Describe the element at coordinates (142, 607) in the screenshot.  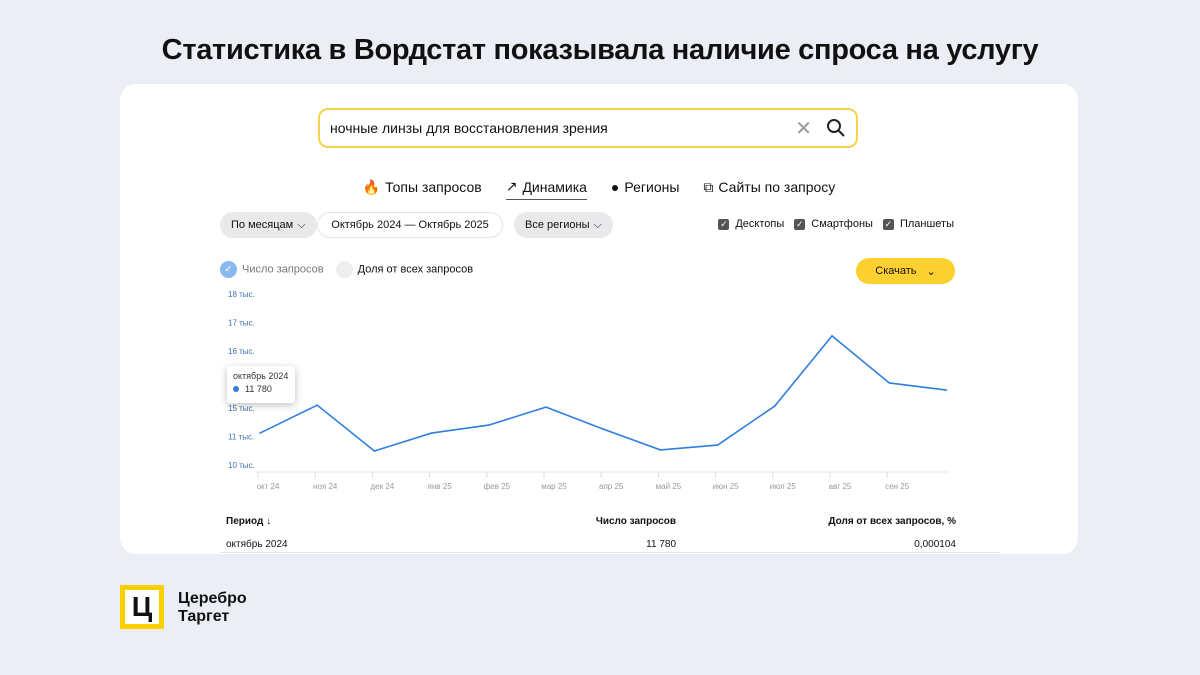
I see `brand-logo: Ц` at that location.